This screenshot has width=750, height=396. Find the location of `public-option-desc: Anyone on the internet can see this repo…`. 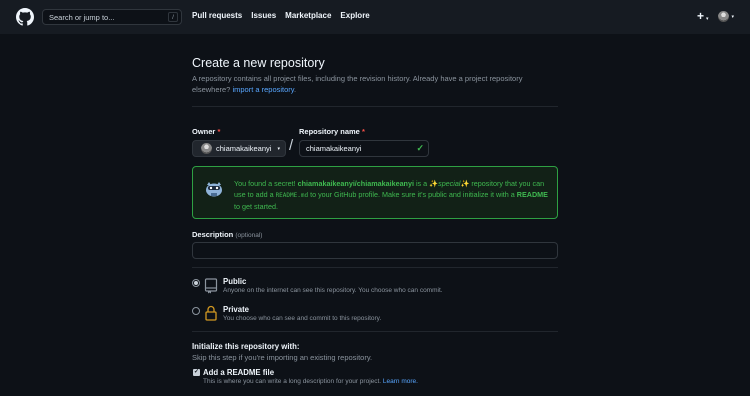

public-option-desc: Anyone on the internet can see this repo… is located at coordinates (333, 290).